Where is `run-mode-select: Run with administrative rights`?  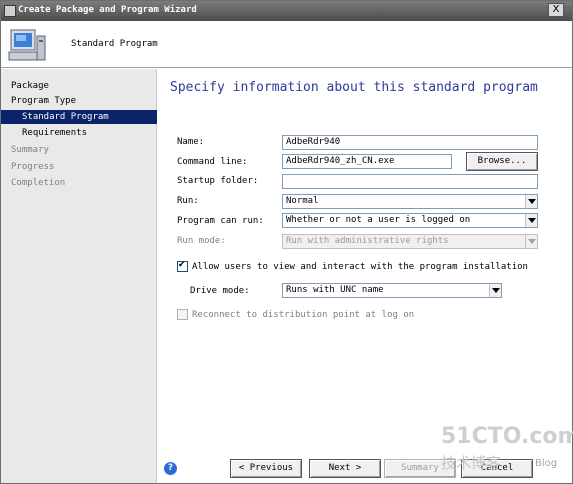 run-mode-select: Run with administrative rights is located at coordinates (410, 241).